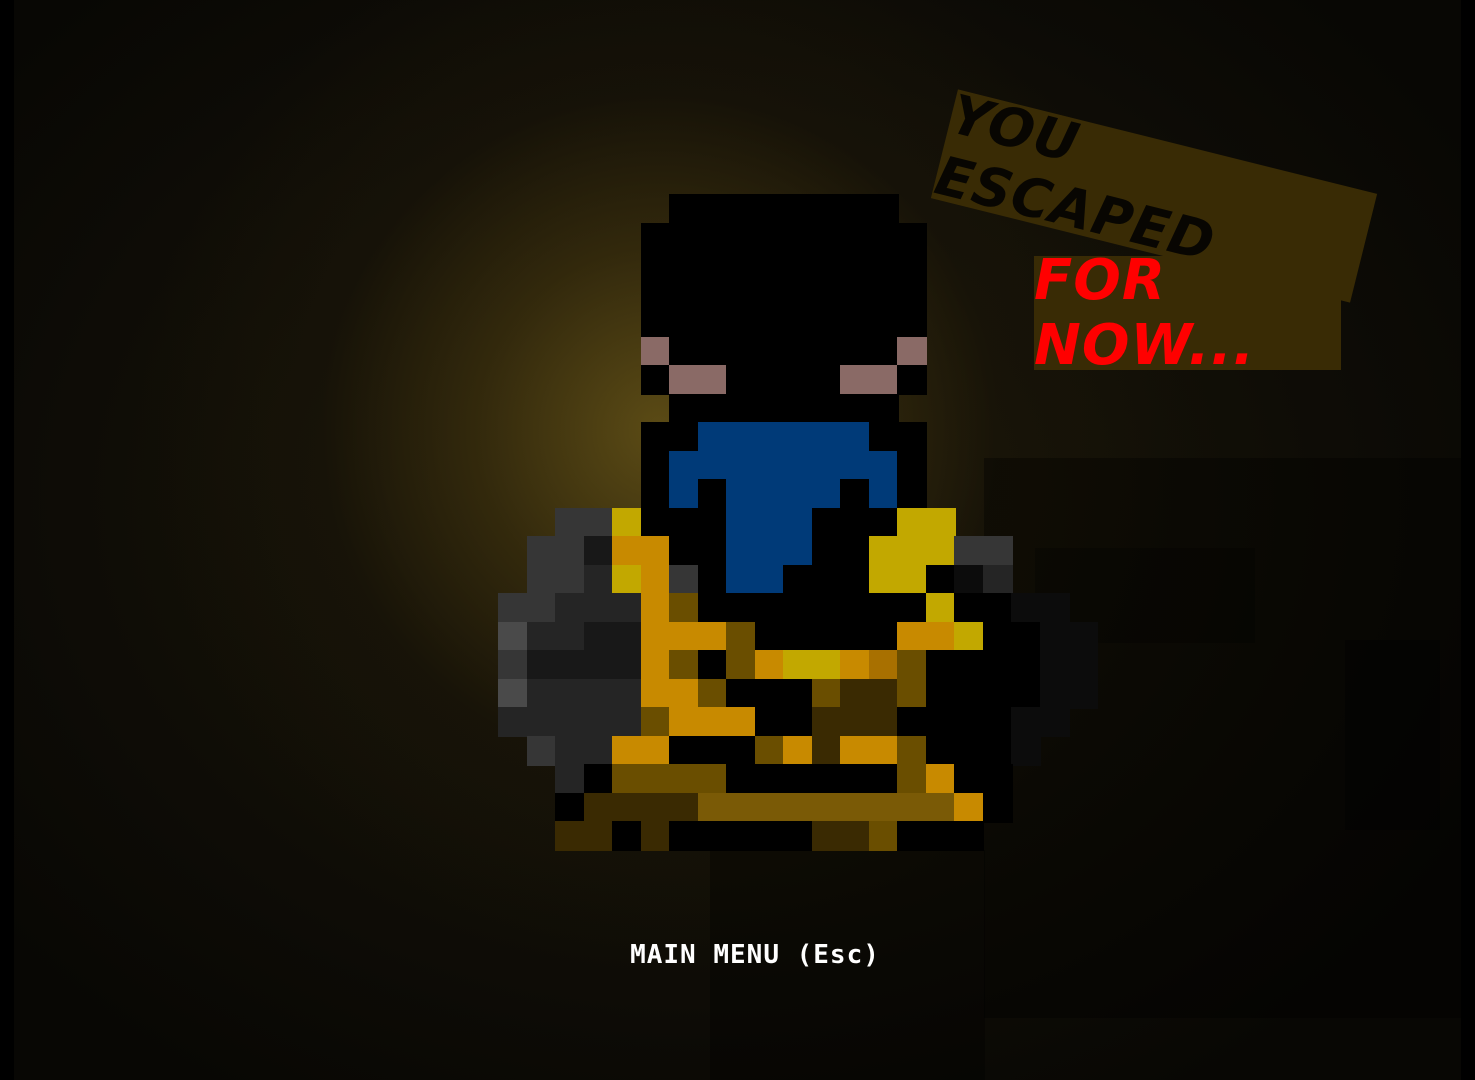 Image resolution: width=1475 pixels, height=1080 pixels. What do you see at coordinates (755, 955) in the screenshot?
I see `main-menu-button: MAIN MENU (Esc)` at bounding box center [755, 955].